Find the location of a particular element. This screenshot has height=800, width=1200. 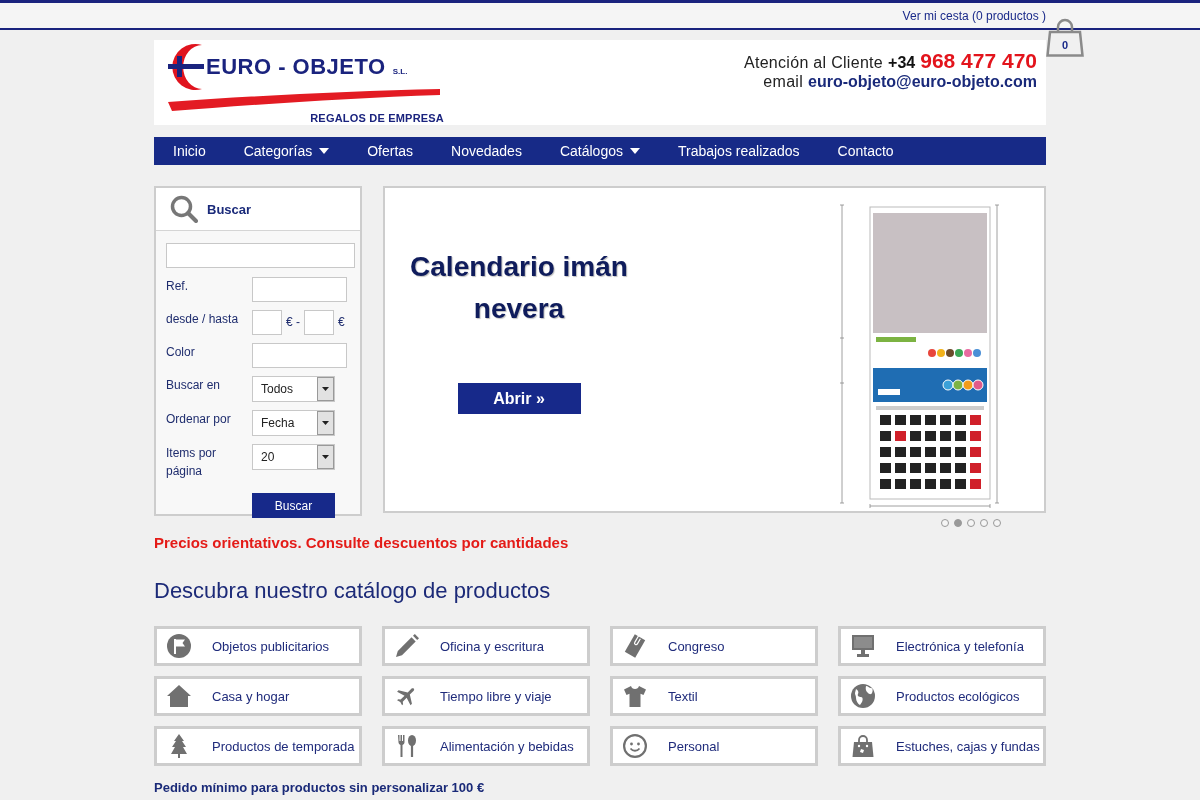

monitor-icon is located at coordinates (863, 646).